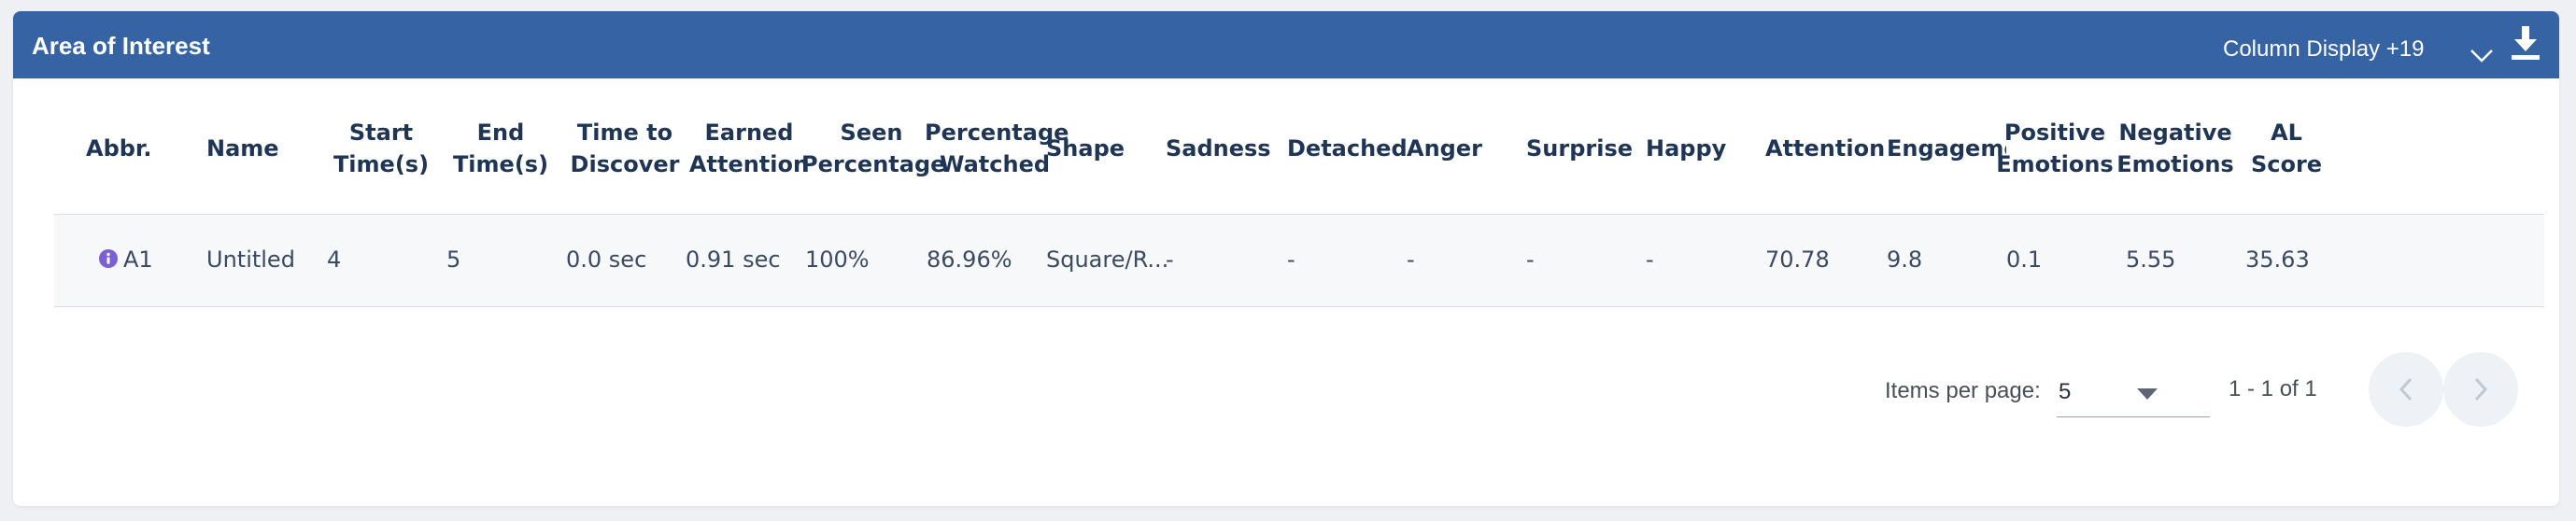 The width and height of the screenshot is (2576, 521). What do you see at coordinates (2526, 43) in the screenshot?
I see `download-icon` at bounding box center [2526, 43].